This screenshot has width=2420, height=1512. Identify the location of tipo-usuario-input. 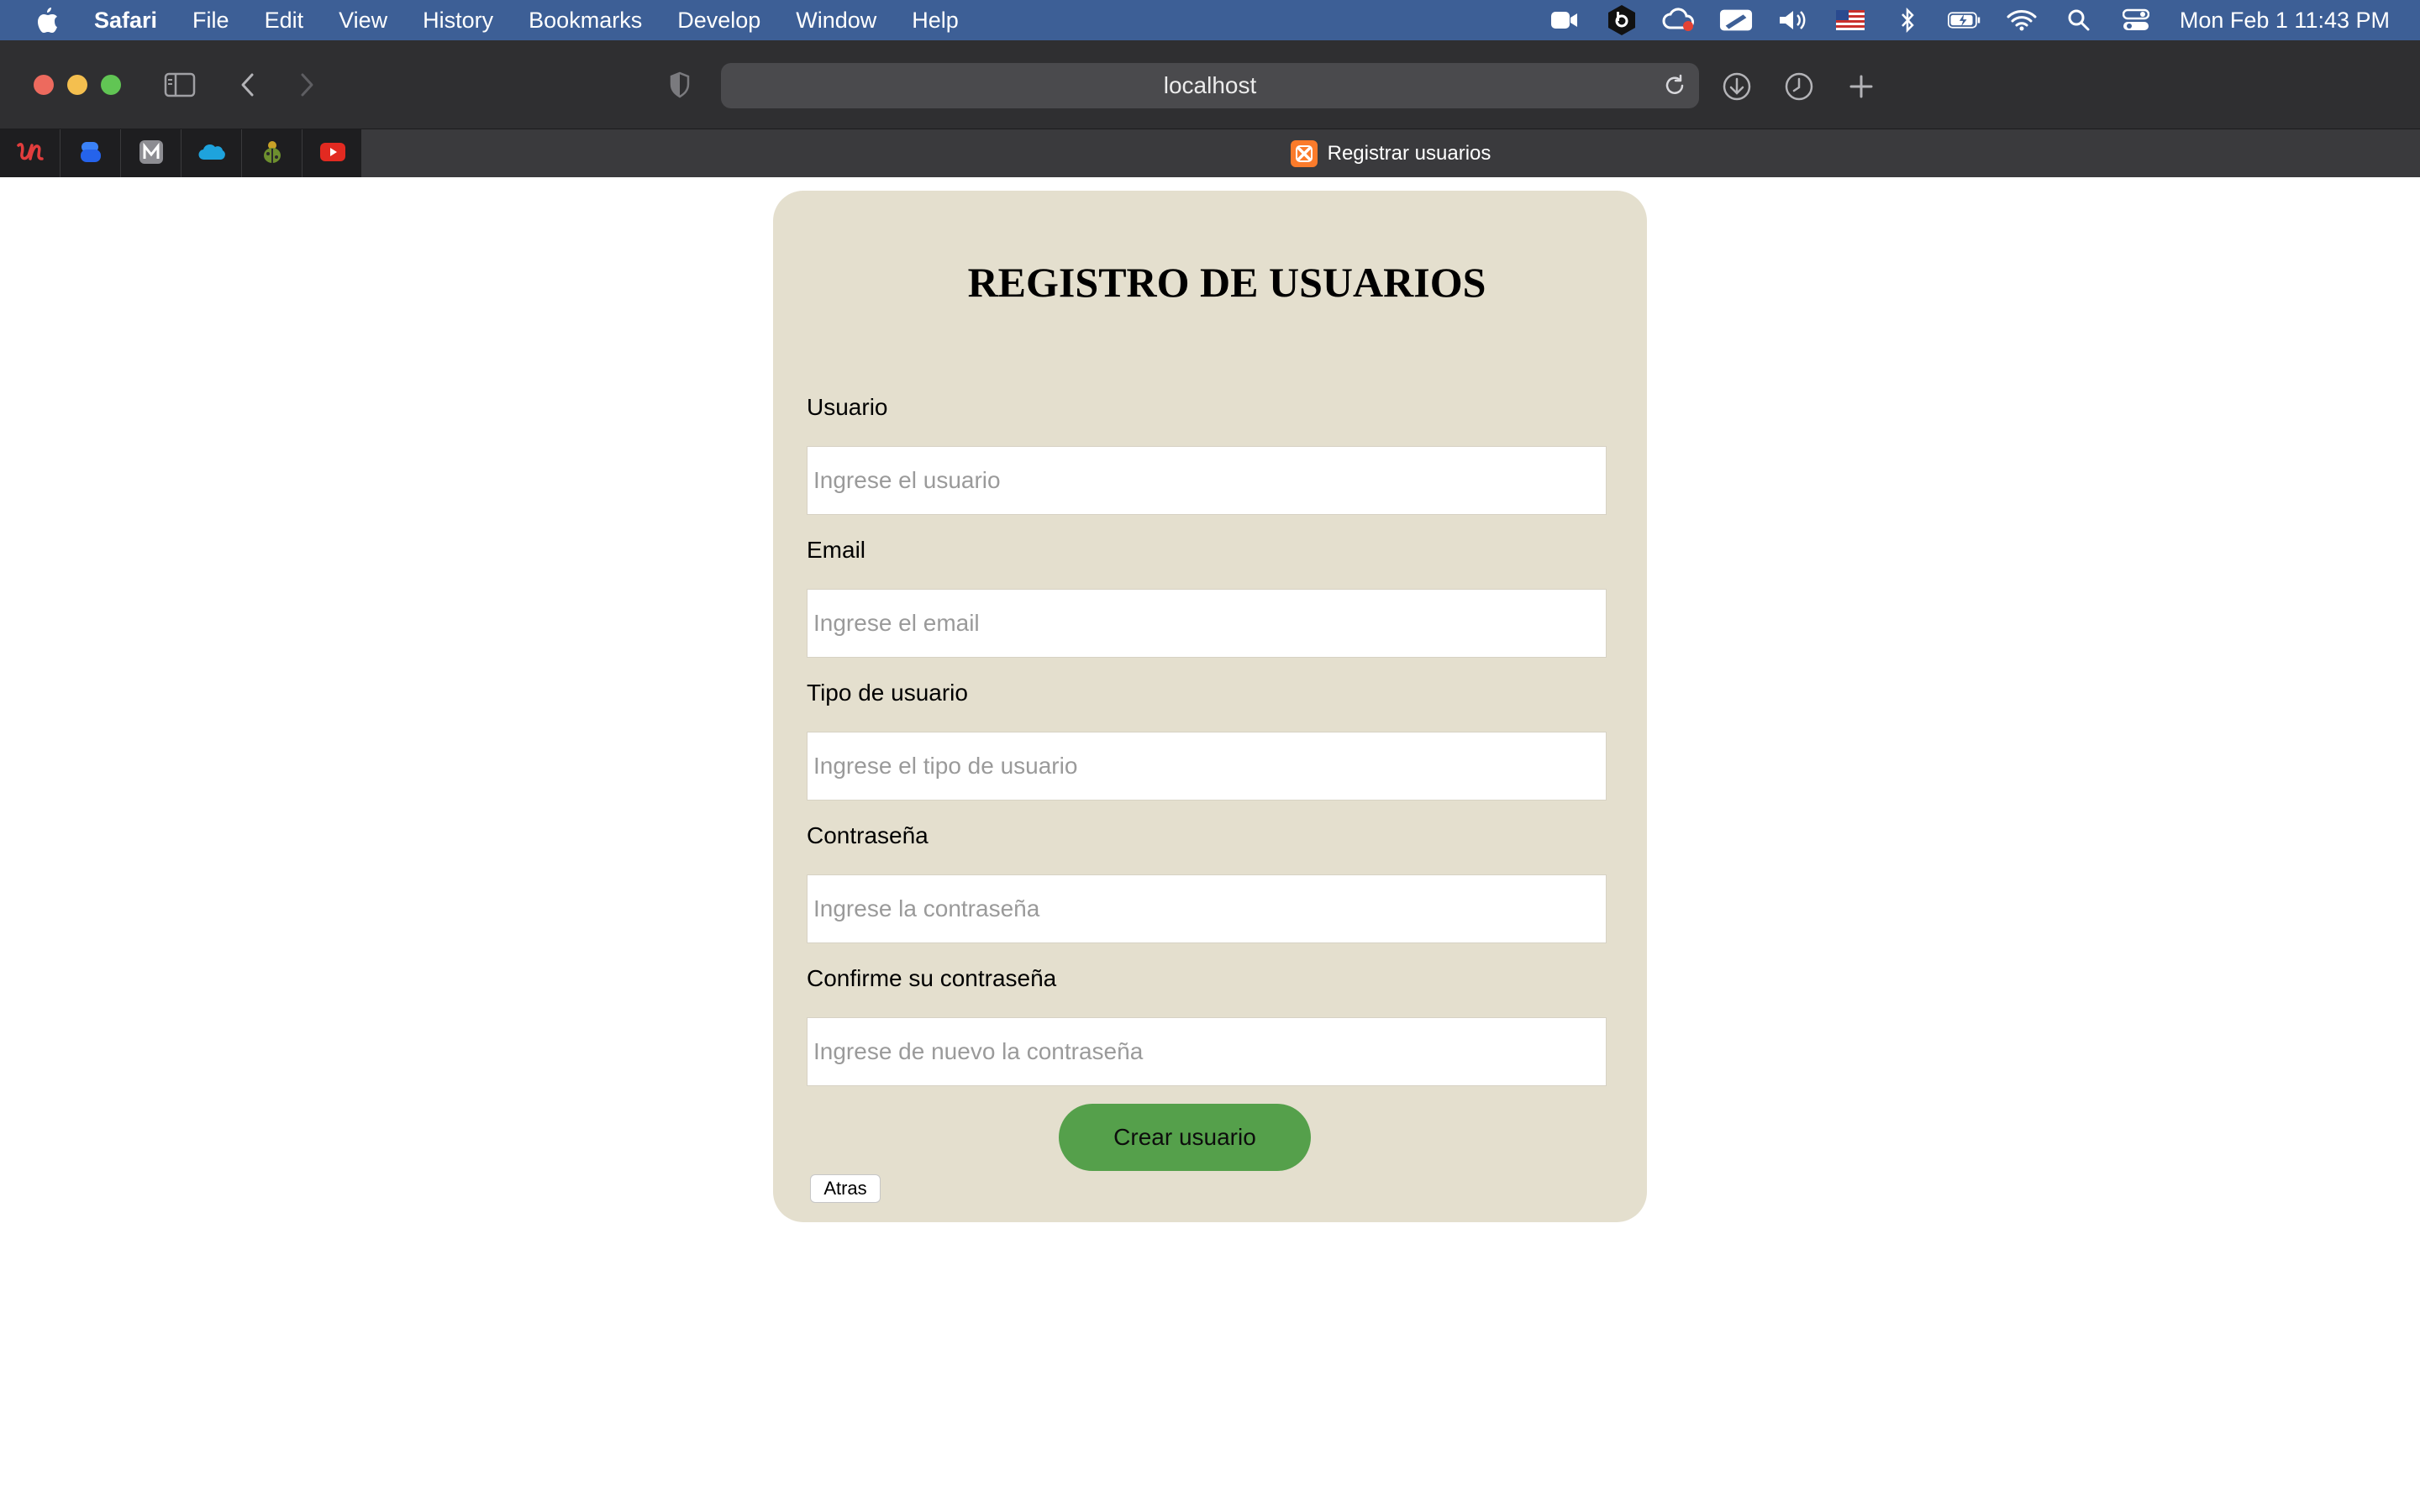
(1207, 766).